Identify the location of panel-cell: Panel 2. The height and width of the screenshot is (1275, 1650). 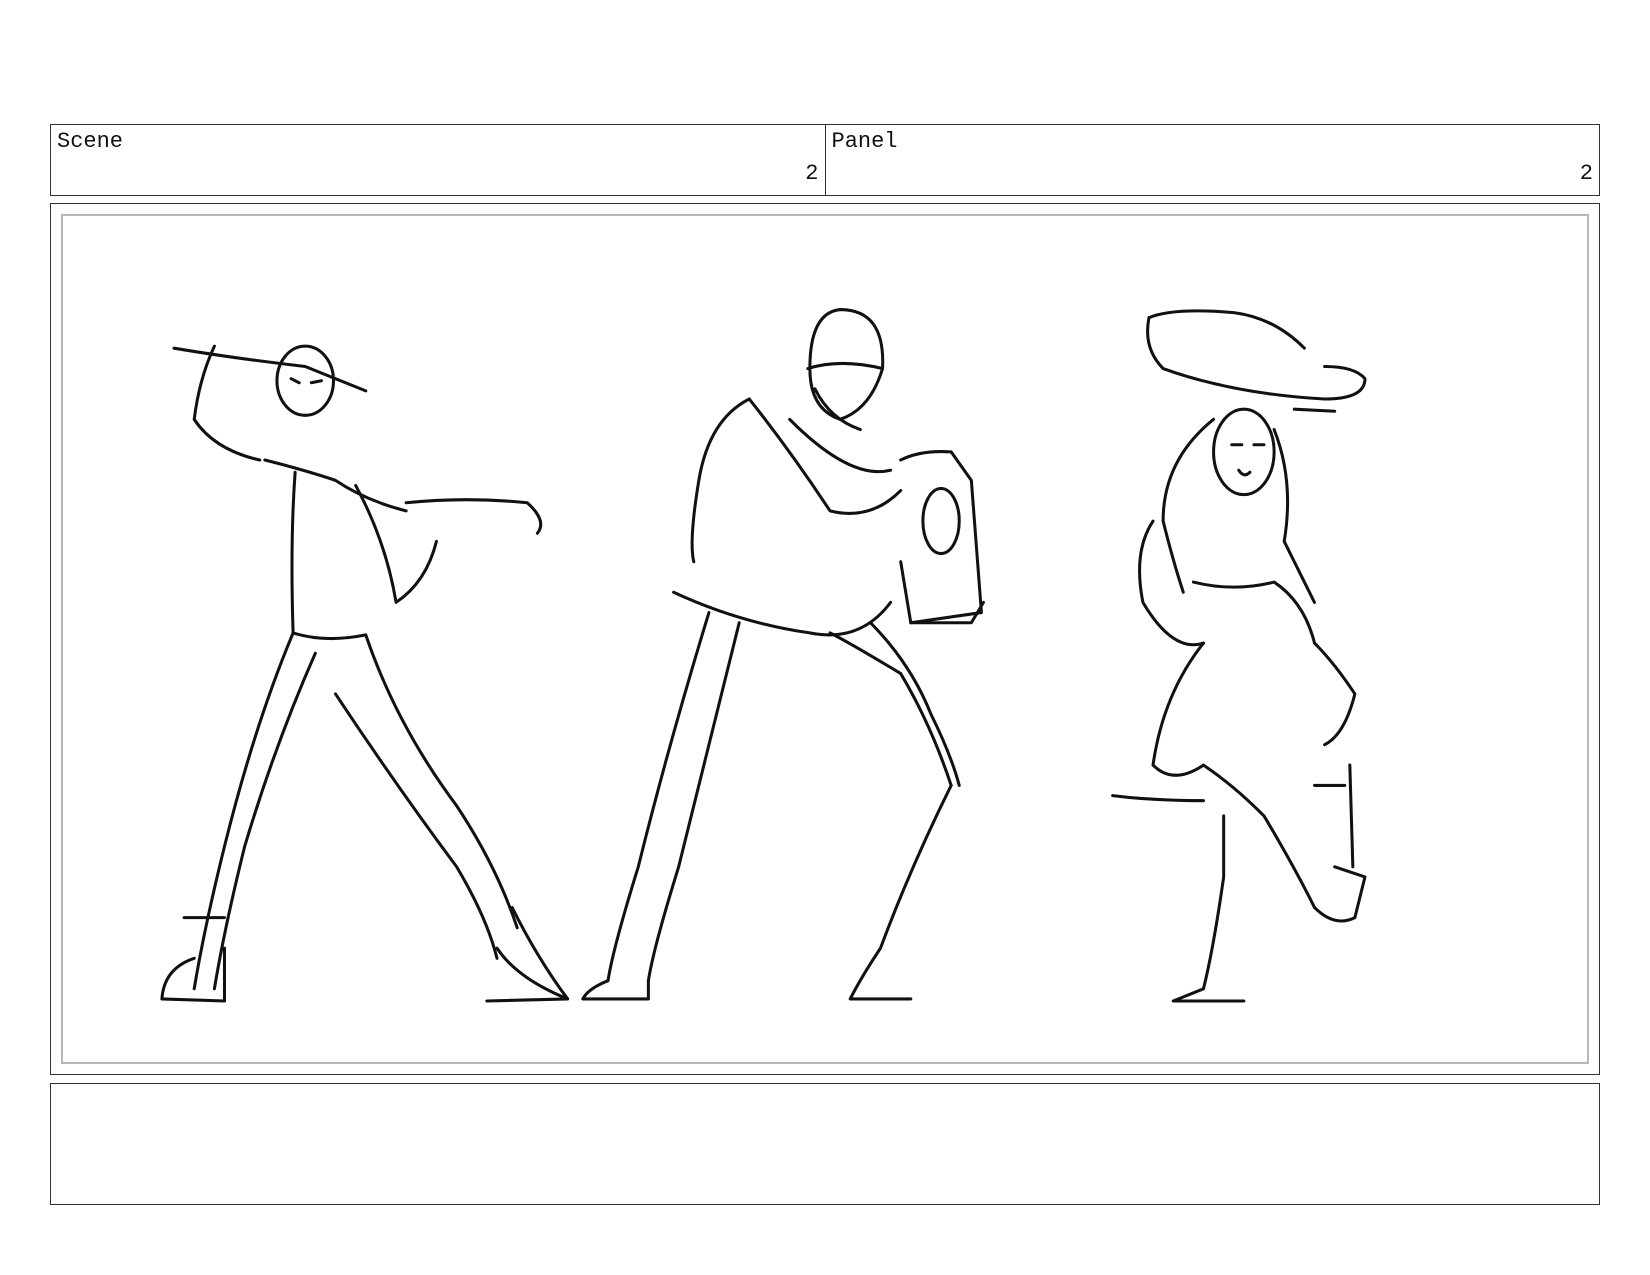
(1212, 160).